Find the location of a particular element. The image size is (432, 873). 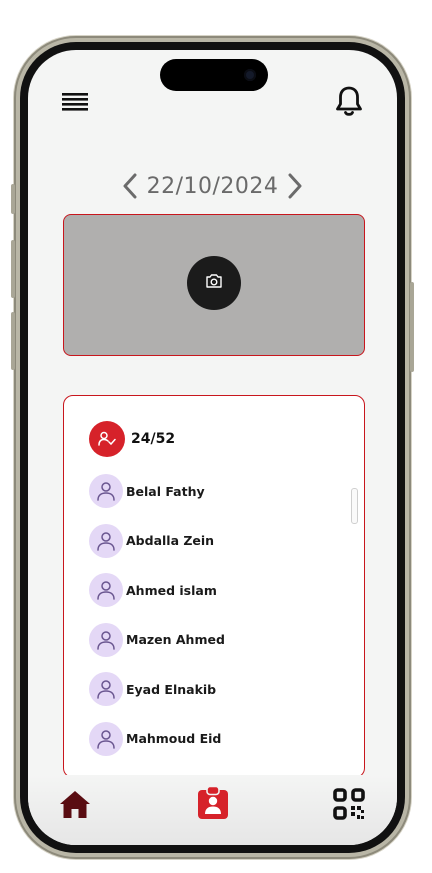

dynamic-island is located at coordinates (214, 75).